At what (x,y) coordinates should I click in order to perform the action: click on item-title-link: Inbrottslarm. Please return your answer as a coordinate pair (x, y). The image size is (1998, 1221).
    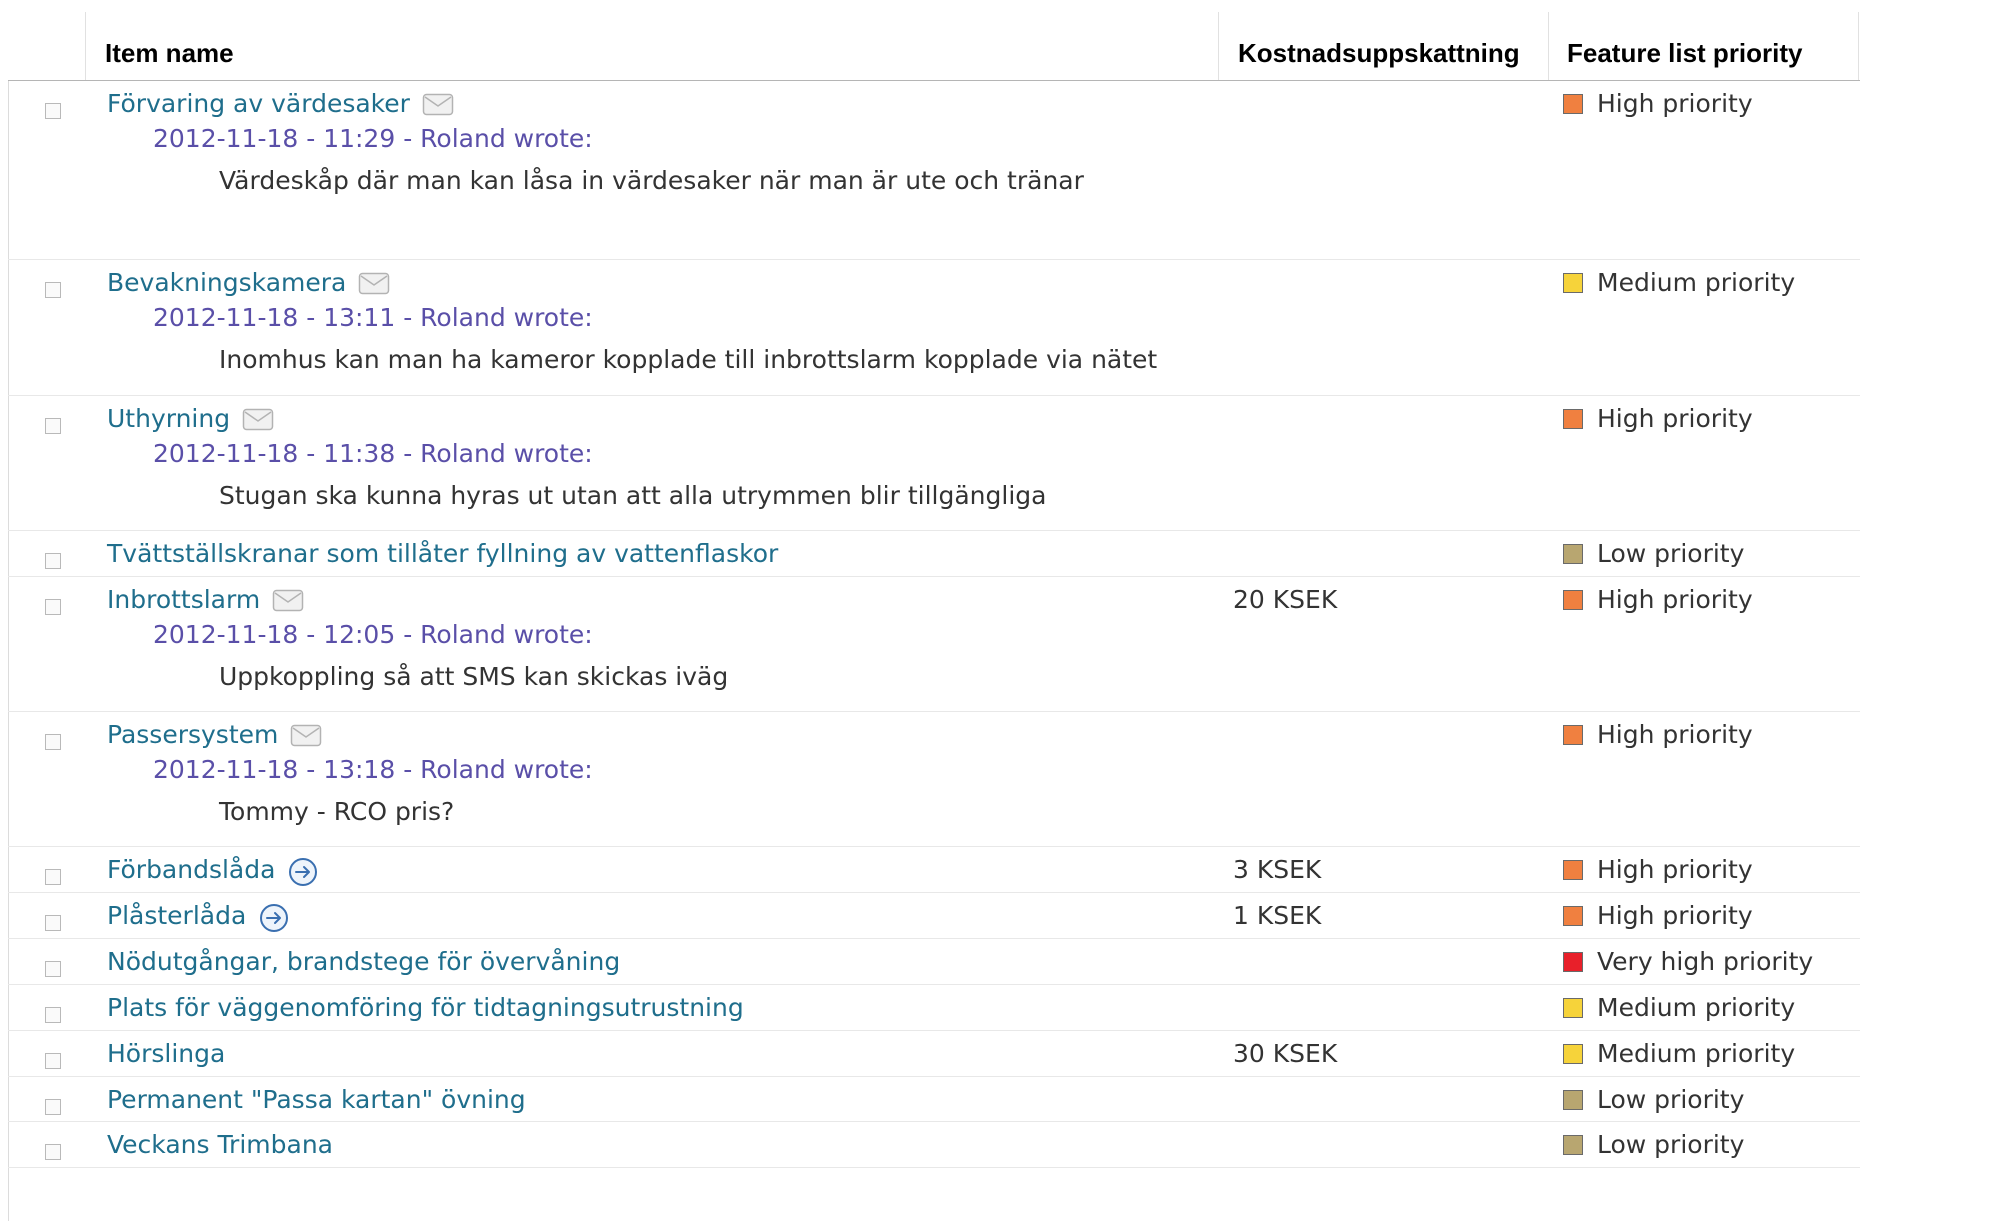
    Looking at the image, I should click on (183, 599).